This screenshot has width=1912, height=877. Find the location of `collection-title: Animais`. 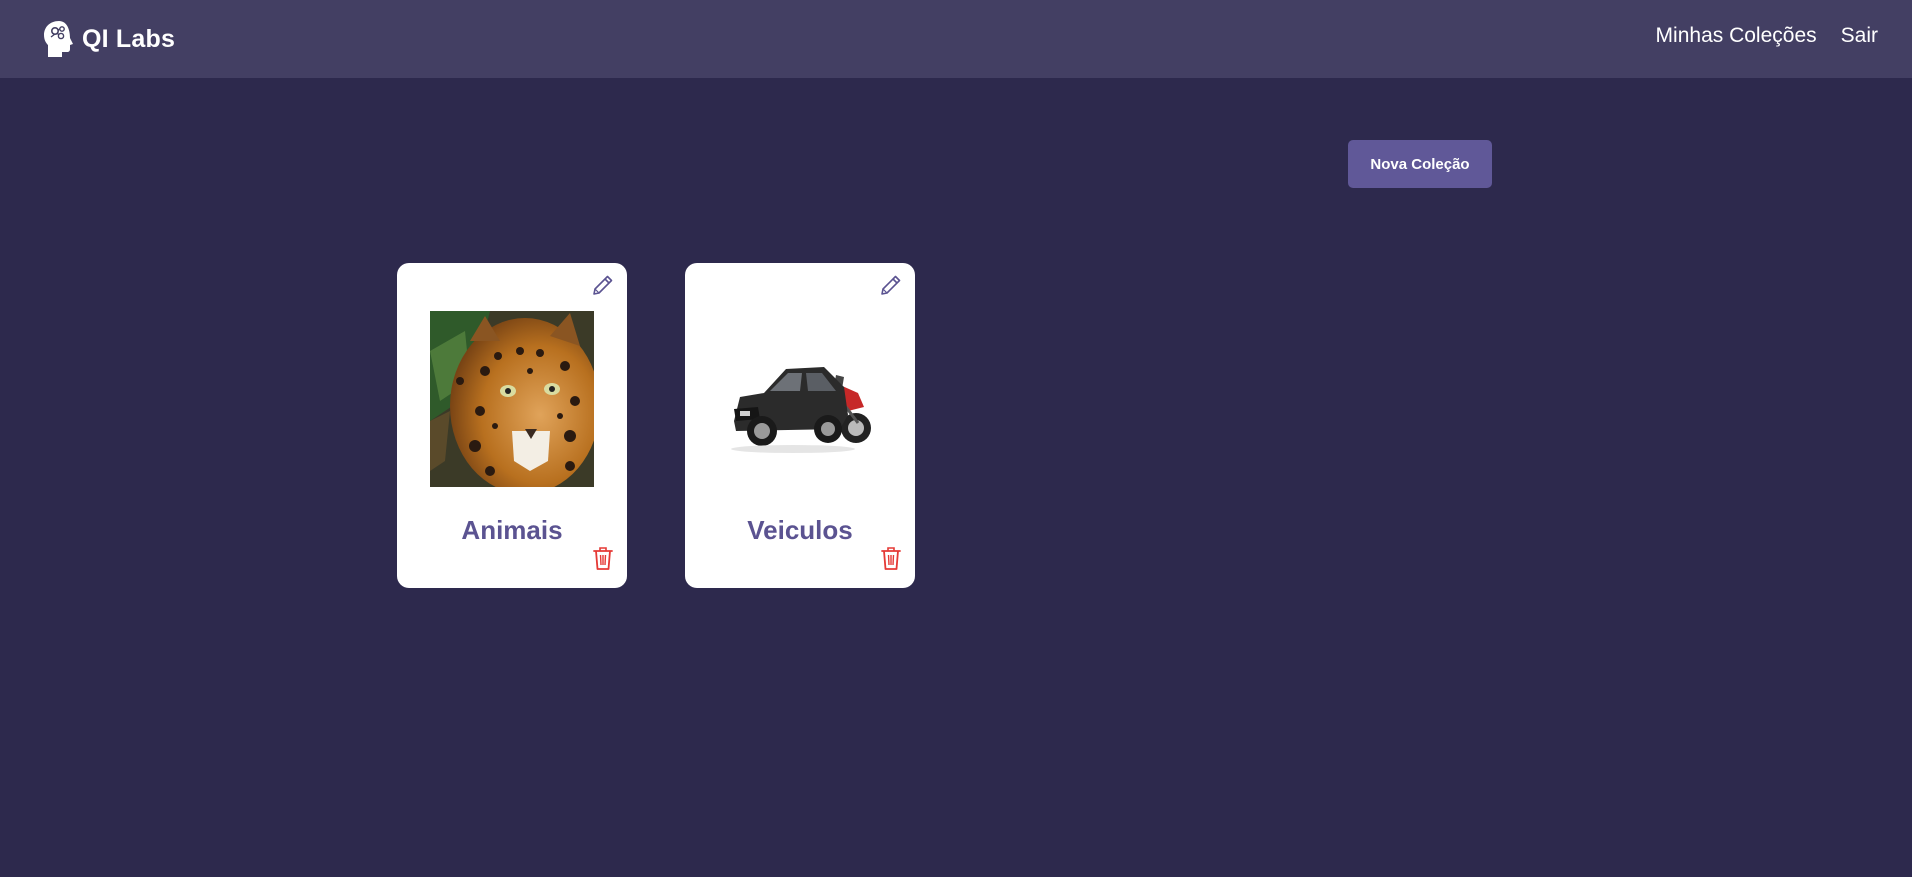

collection-title: Animais is located at coordinates (512, 530).